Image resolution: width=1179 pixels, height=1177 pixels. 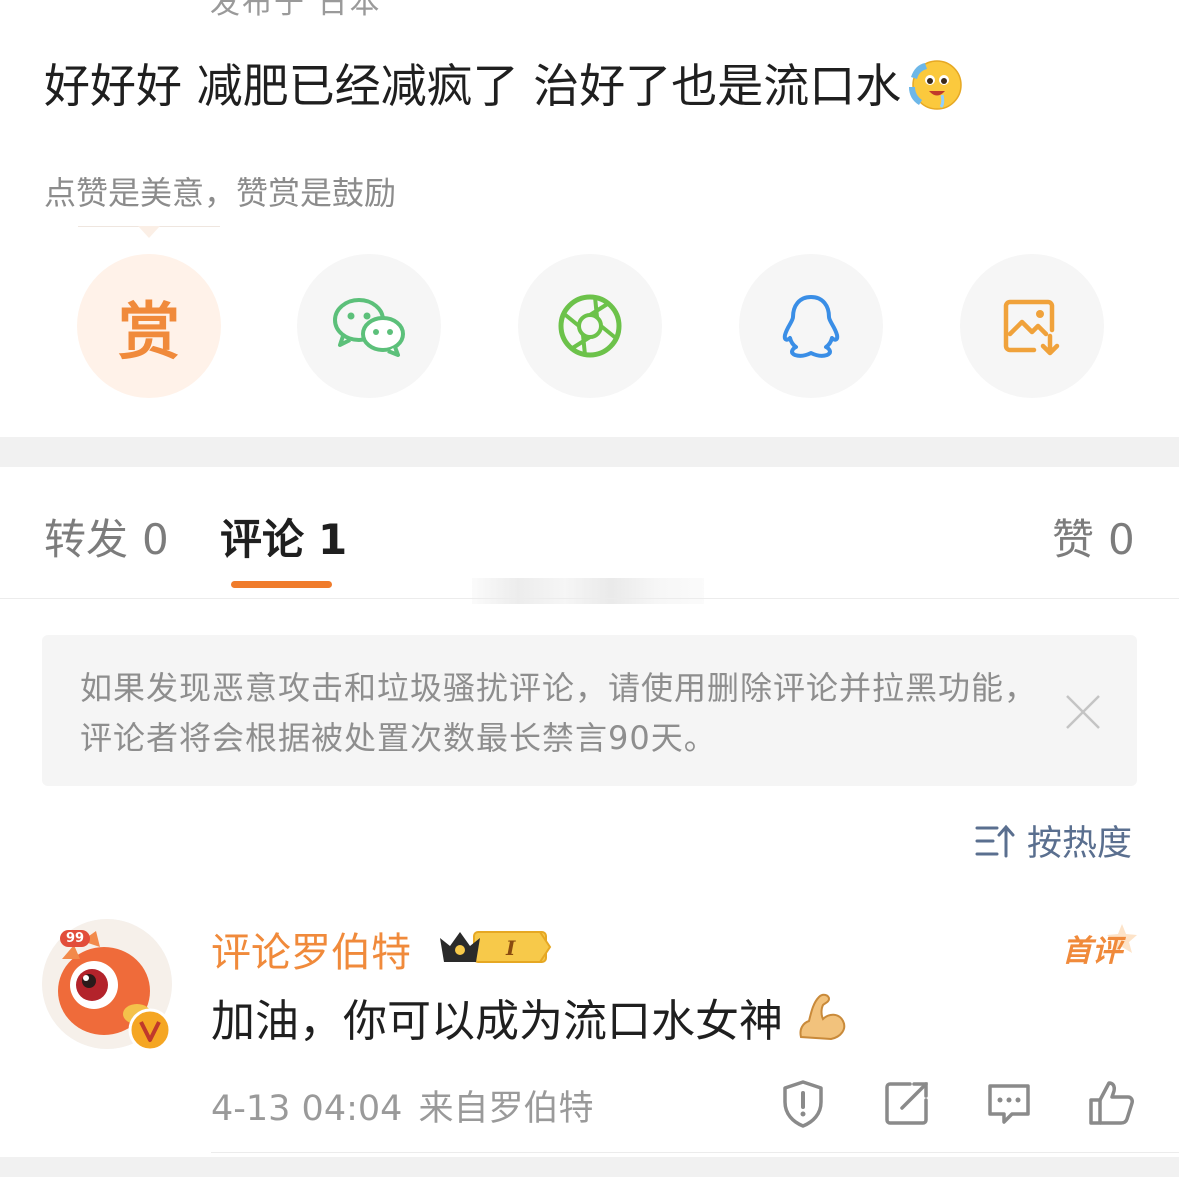 What do you see at coordinates (935, 85) in the screenshot?
I see `drooling-face-icon` at bounding box center [935, 85].